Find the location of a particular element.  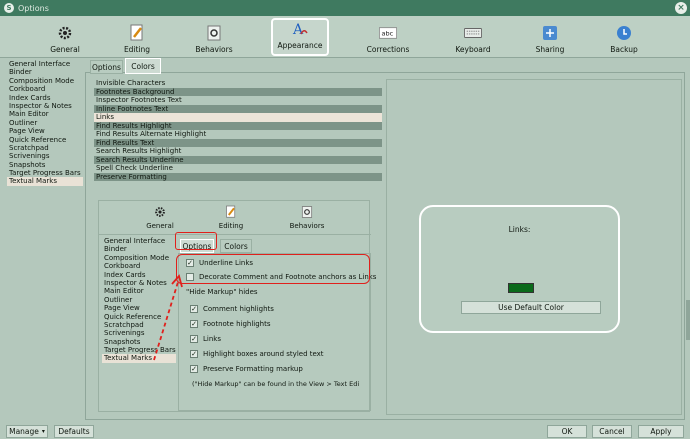

toolbar-sharing: Sharing is located at coordinates (550, 37).